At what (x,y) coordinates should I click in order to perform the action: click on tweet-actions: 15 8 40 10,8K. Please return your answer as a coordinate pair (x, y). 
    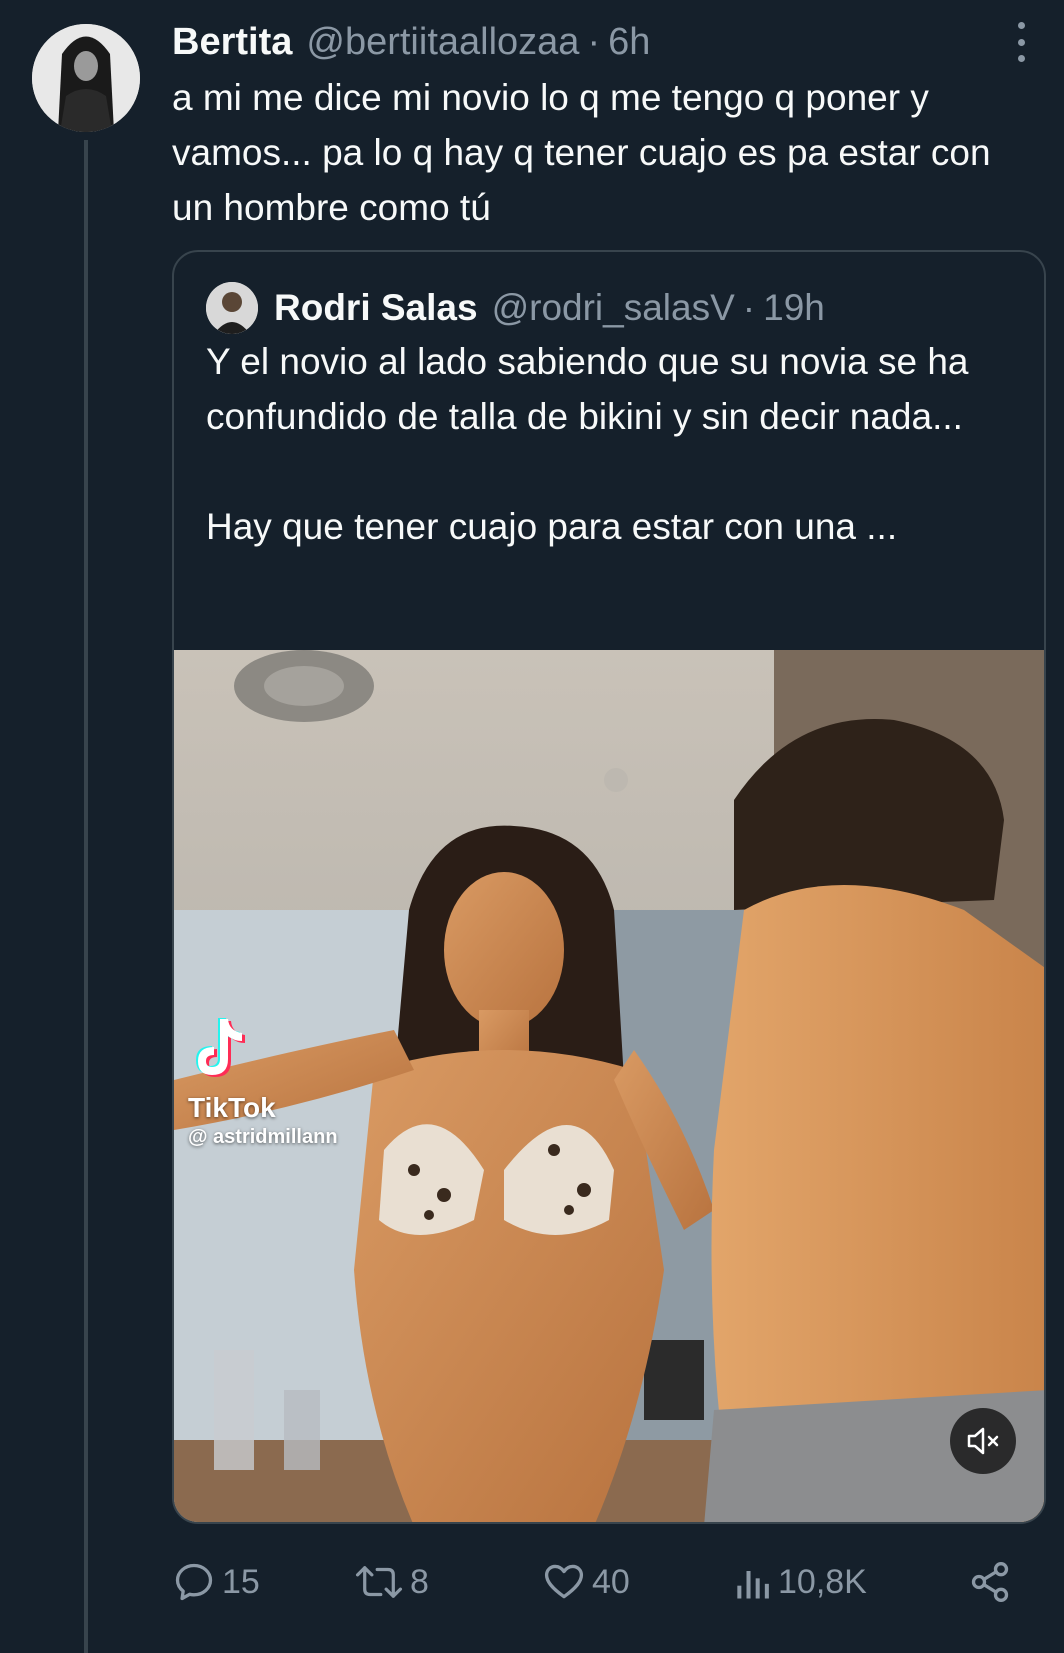
    Looking at the image, I should click on (594, 1582).